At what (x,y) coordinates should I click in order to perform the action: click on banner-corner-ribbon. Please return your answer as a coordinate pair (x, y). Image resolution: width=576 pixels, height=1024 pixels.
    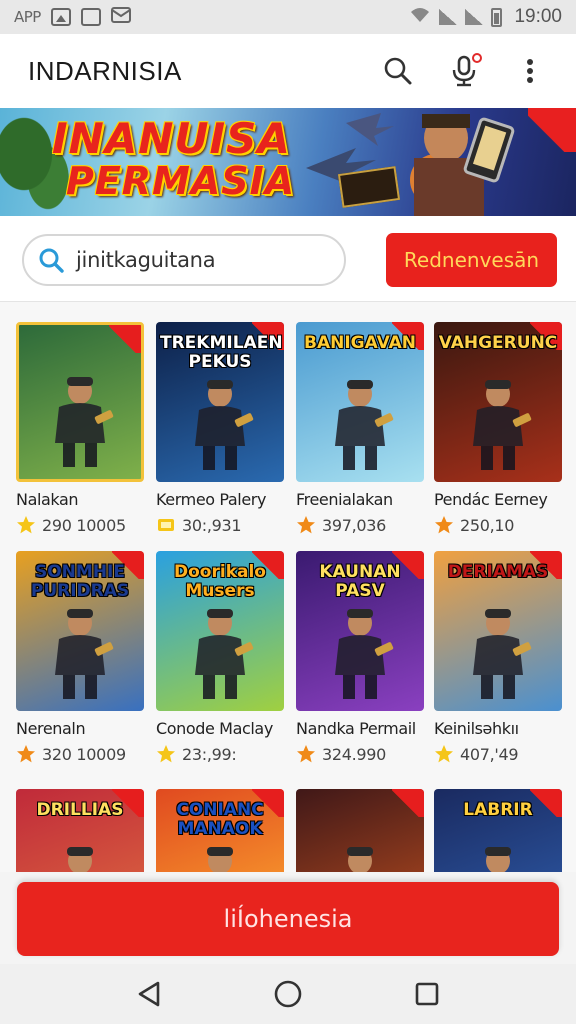
    Looking at the image, I should click on (552, 130).